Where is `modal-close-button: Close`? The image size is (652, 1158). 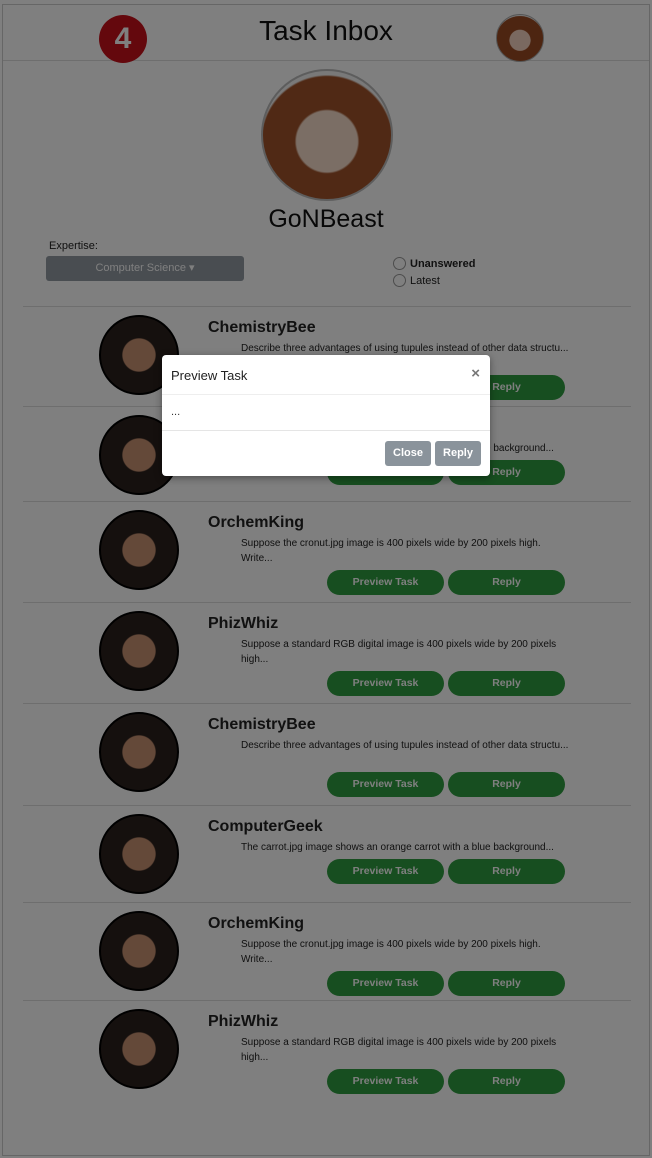
modal-close-button: Close is located at coordinates (408, 453).